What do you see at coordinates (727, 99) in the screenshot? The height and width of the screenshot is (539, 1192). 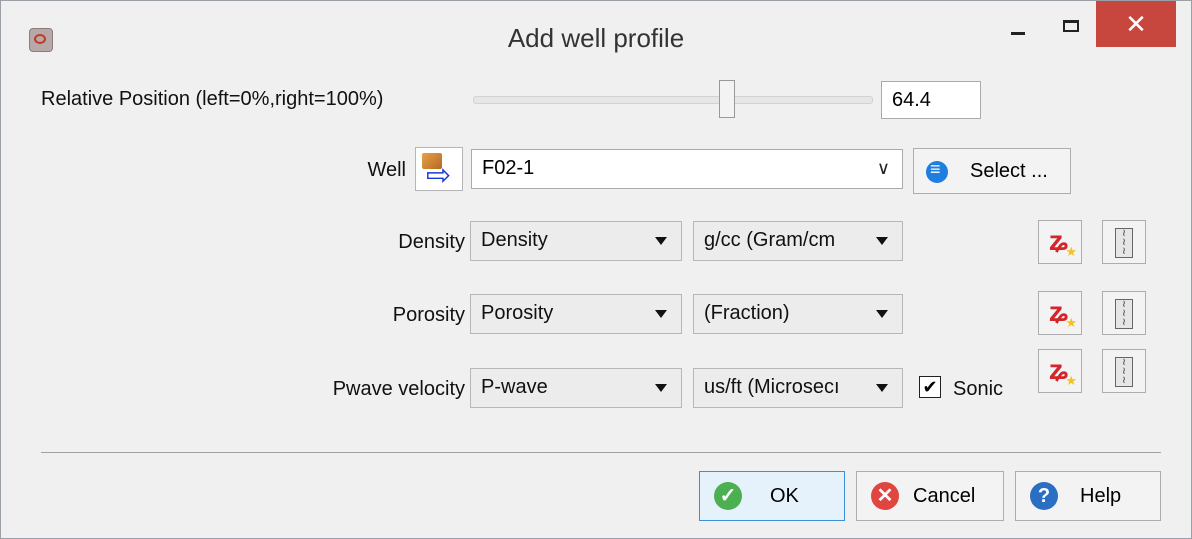 I see `position-slider-thumb` at bounding box center [727, 99].